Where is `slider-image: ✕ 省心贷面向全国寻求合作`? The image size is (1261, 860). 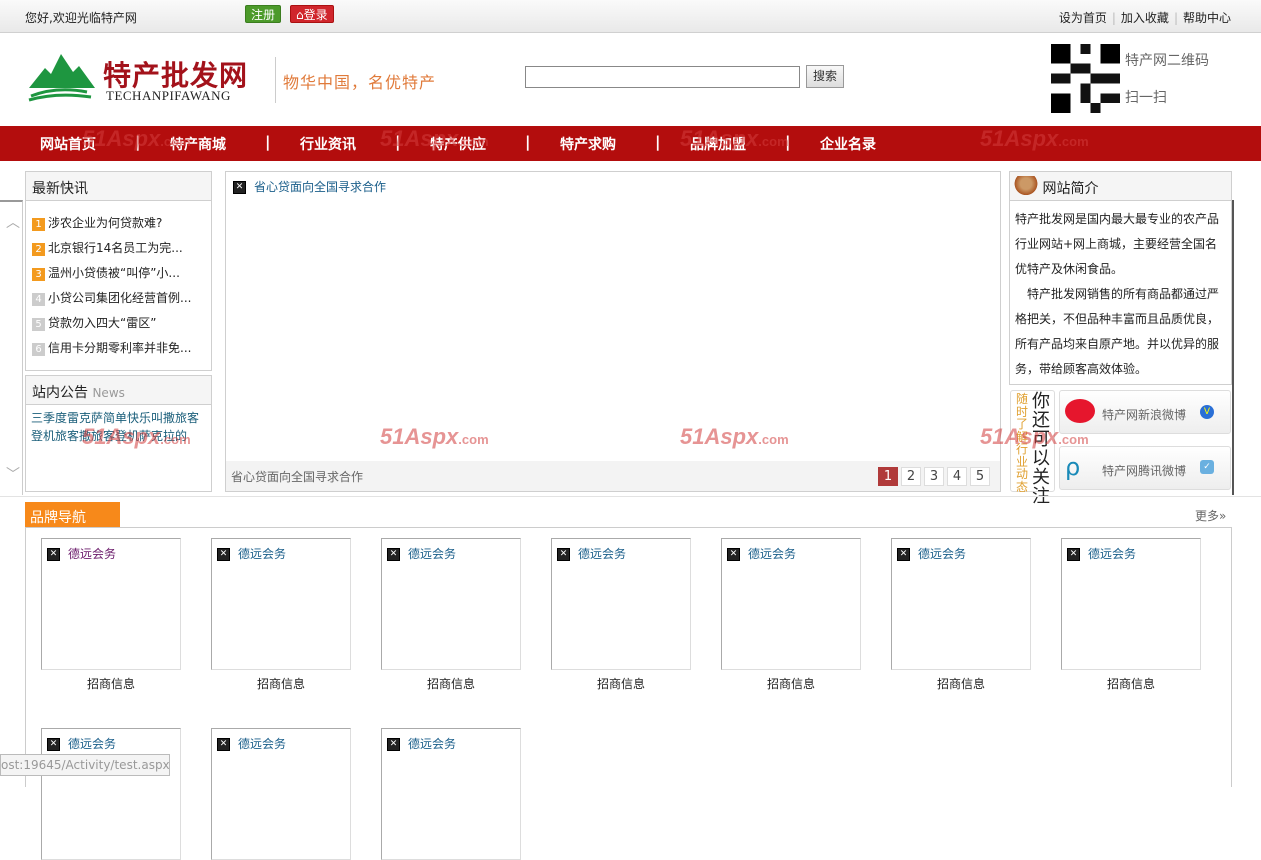 slider-image: ✕ 省心贷面向全国寻求合作 is located at coordinates (309, 186).